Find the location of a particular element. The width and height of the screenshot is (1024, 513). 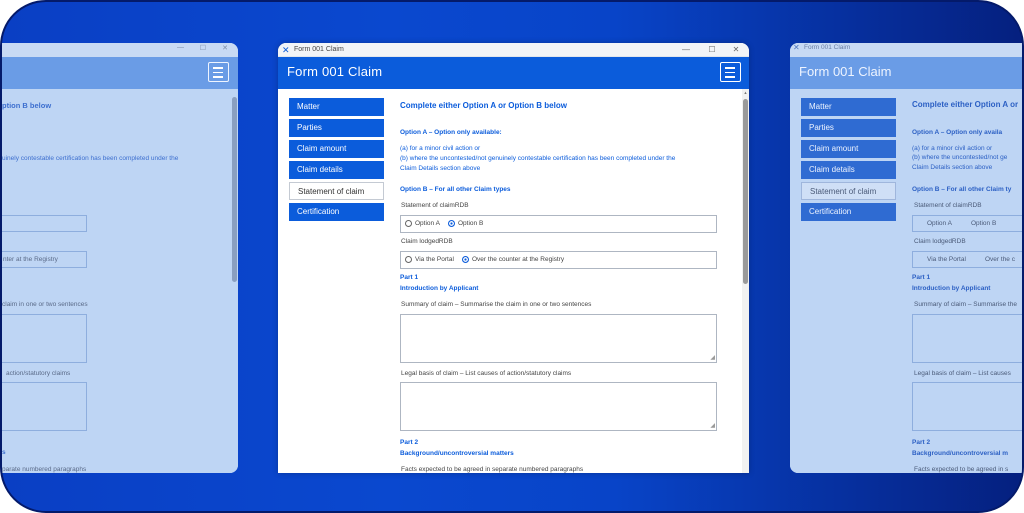

radio-option-b is located at coordinates (451, 223).